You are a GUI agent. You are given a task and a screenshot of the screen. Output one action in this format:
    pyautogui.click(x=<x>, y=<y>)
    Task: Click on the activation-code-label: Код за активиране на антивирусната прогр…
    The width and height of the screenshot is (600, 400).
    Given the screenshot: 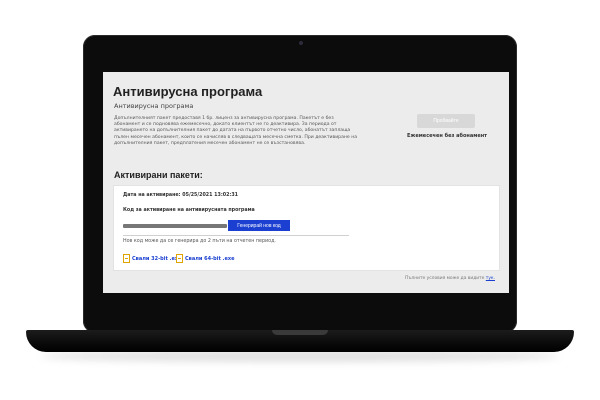 What is the action you would take?
    pyautogui.click(x=189, y=210)
    